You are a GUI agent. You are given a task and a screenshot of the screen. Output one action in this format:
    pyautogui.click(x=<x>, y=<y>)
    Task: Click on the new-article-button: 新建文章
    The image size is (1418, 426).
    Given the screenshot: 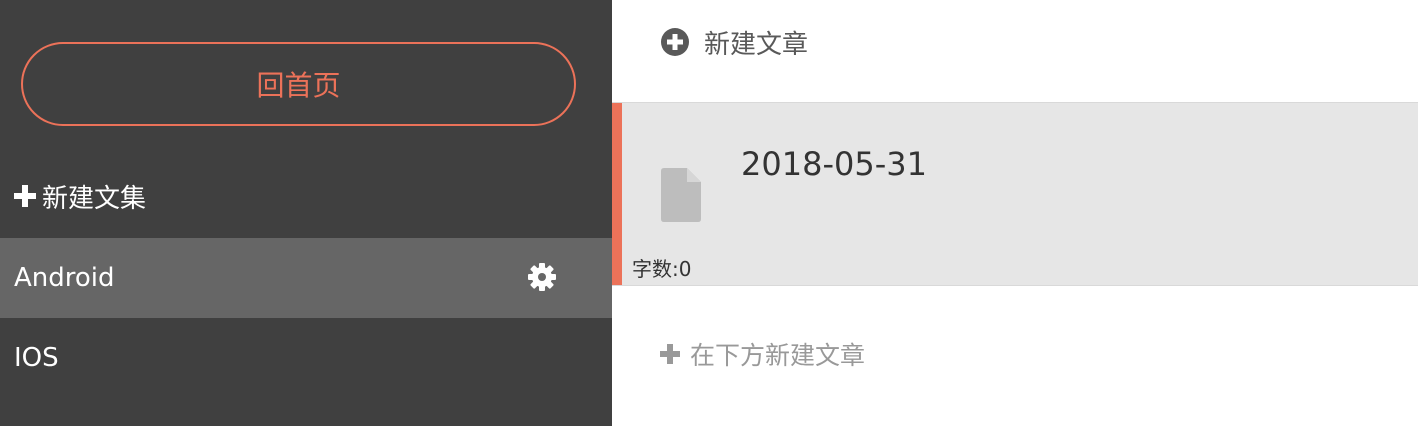 What is the action you would take?
    pyautogui.click(x=734, y=42)
    